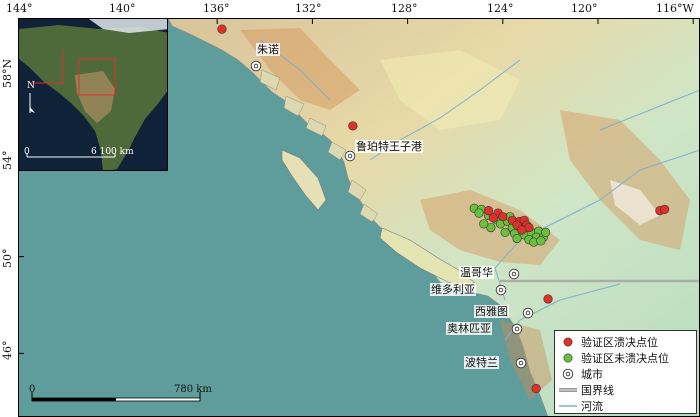 This screenshot has width=700, height=417. What do you see at coordinates (453, 289) in the screenshot?
I see `city-label-victoria: 维多利亚` at bounding box center [453, 289].